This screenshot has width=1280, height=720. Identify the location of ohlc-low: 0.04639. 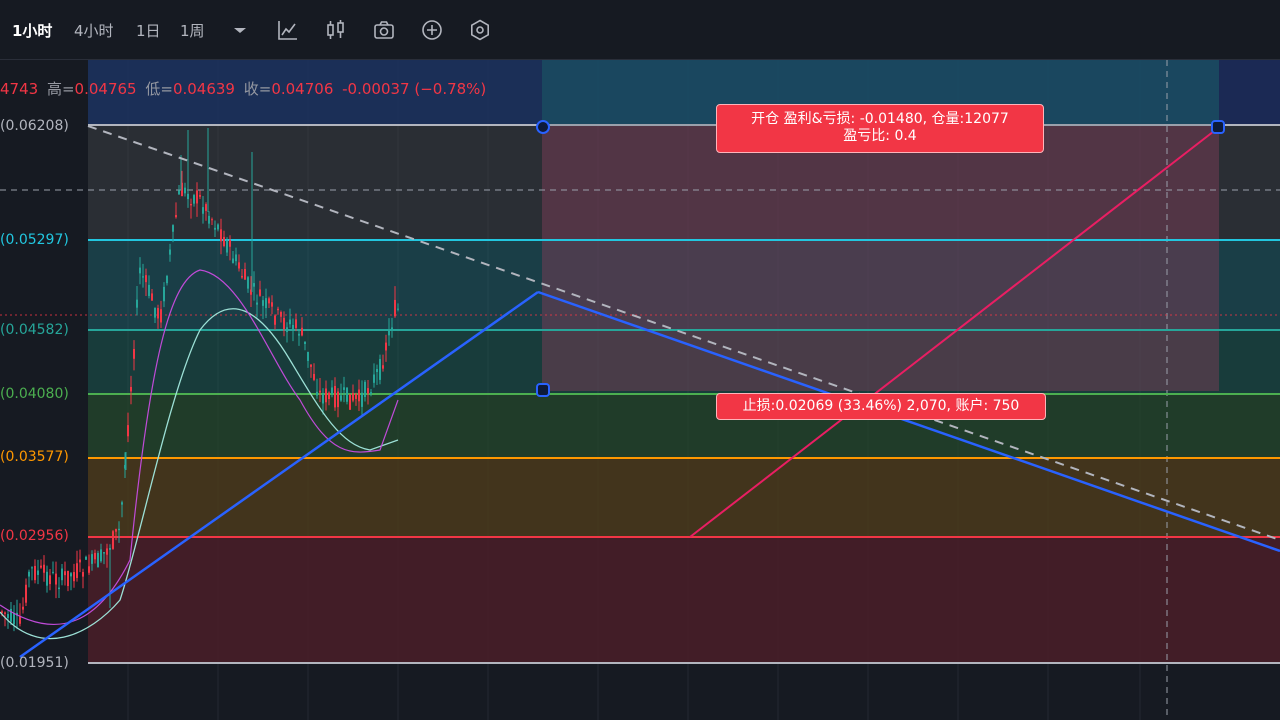
(203, 89).